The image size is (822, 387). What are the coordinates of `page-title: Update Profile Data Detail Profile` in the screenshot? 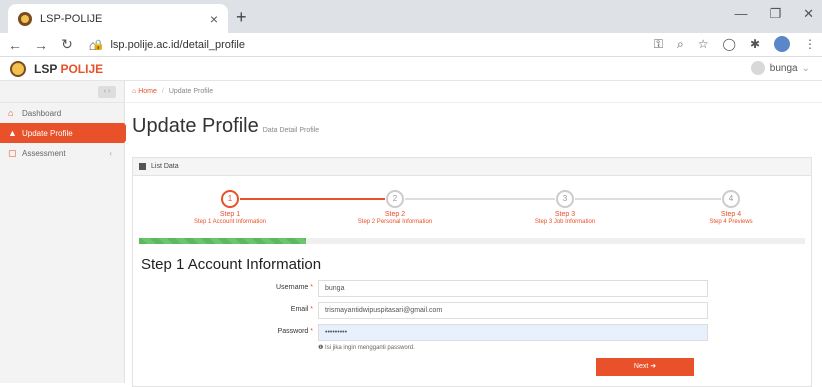 It's located at (225, 126).